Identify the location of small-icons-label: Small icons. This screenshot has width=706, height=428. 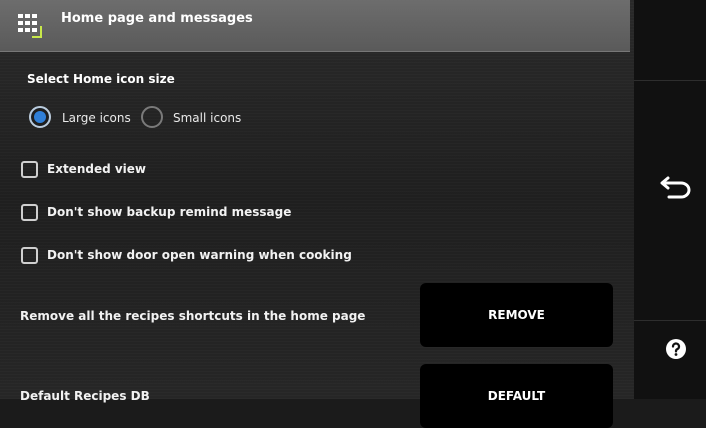
(207, 118).